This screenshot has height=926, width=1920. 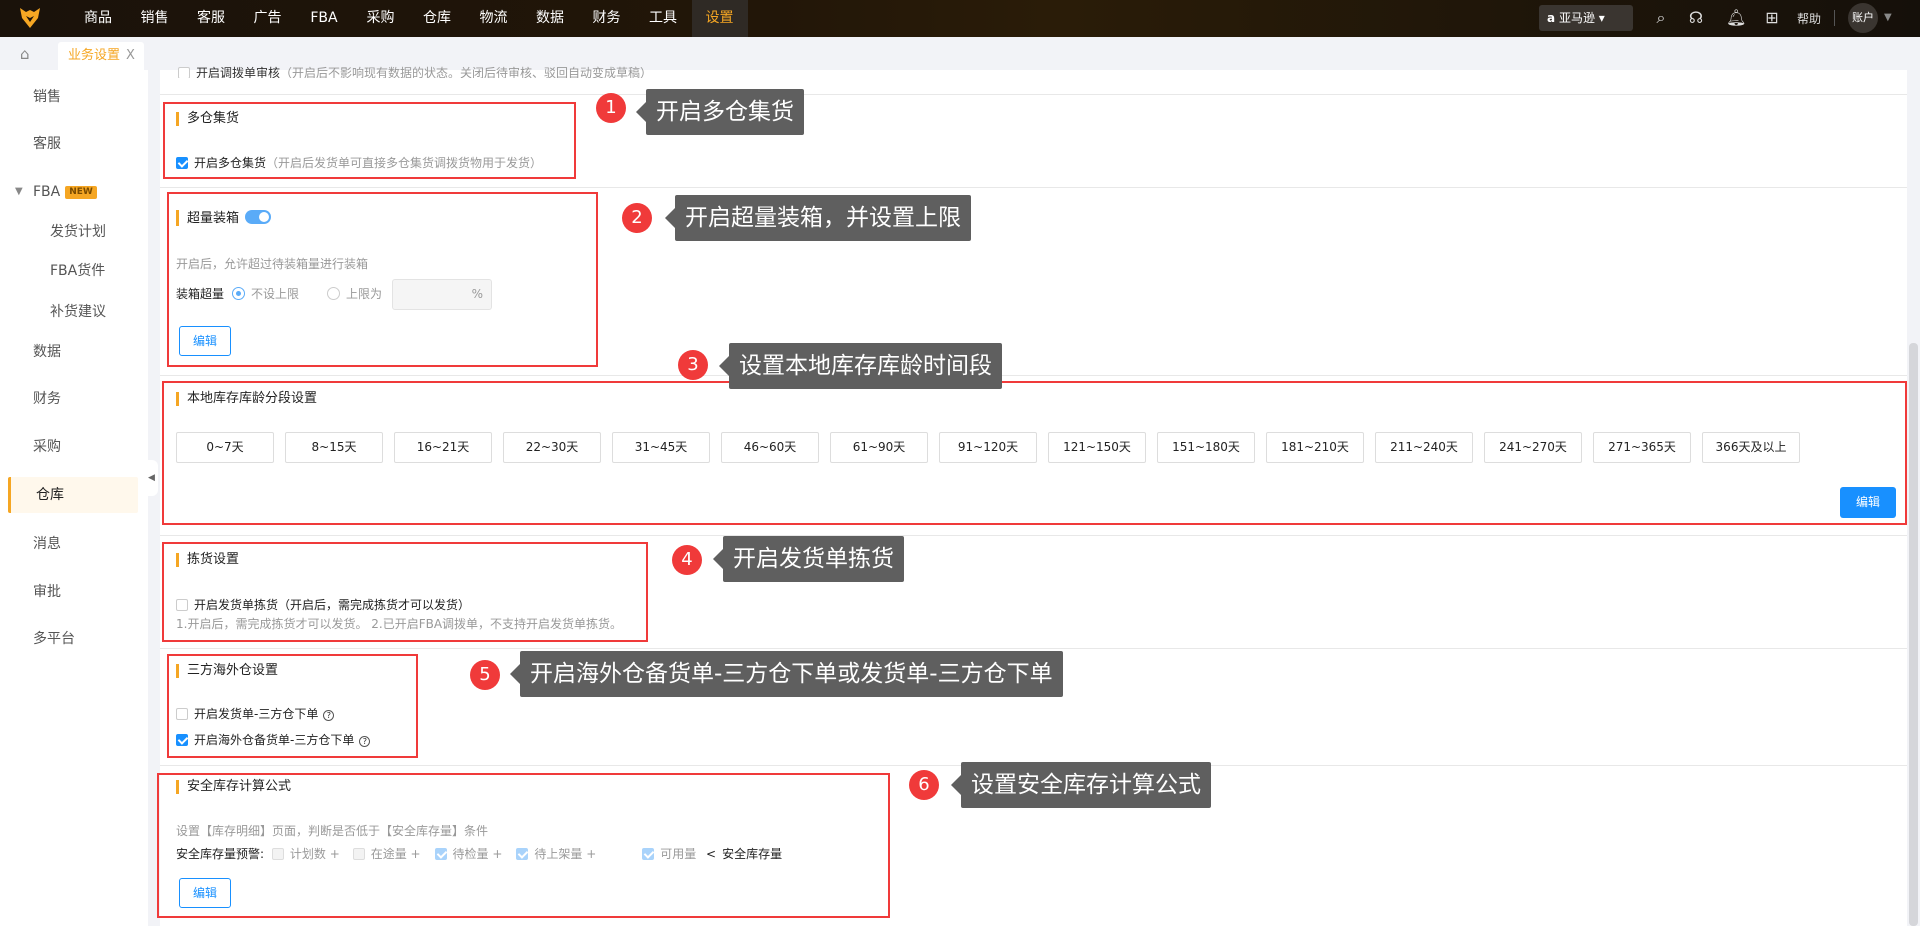 I want to click on partial-row: 开启调拨单审核（开启后不影响现有数据的状态。关闭后待审核、驳回自动变成草稿）, so click(x=415, y=71).